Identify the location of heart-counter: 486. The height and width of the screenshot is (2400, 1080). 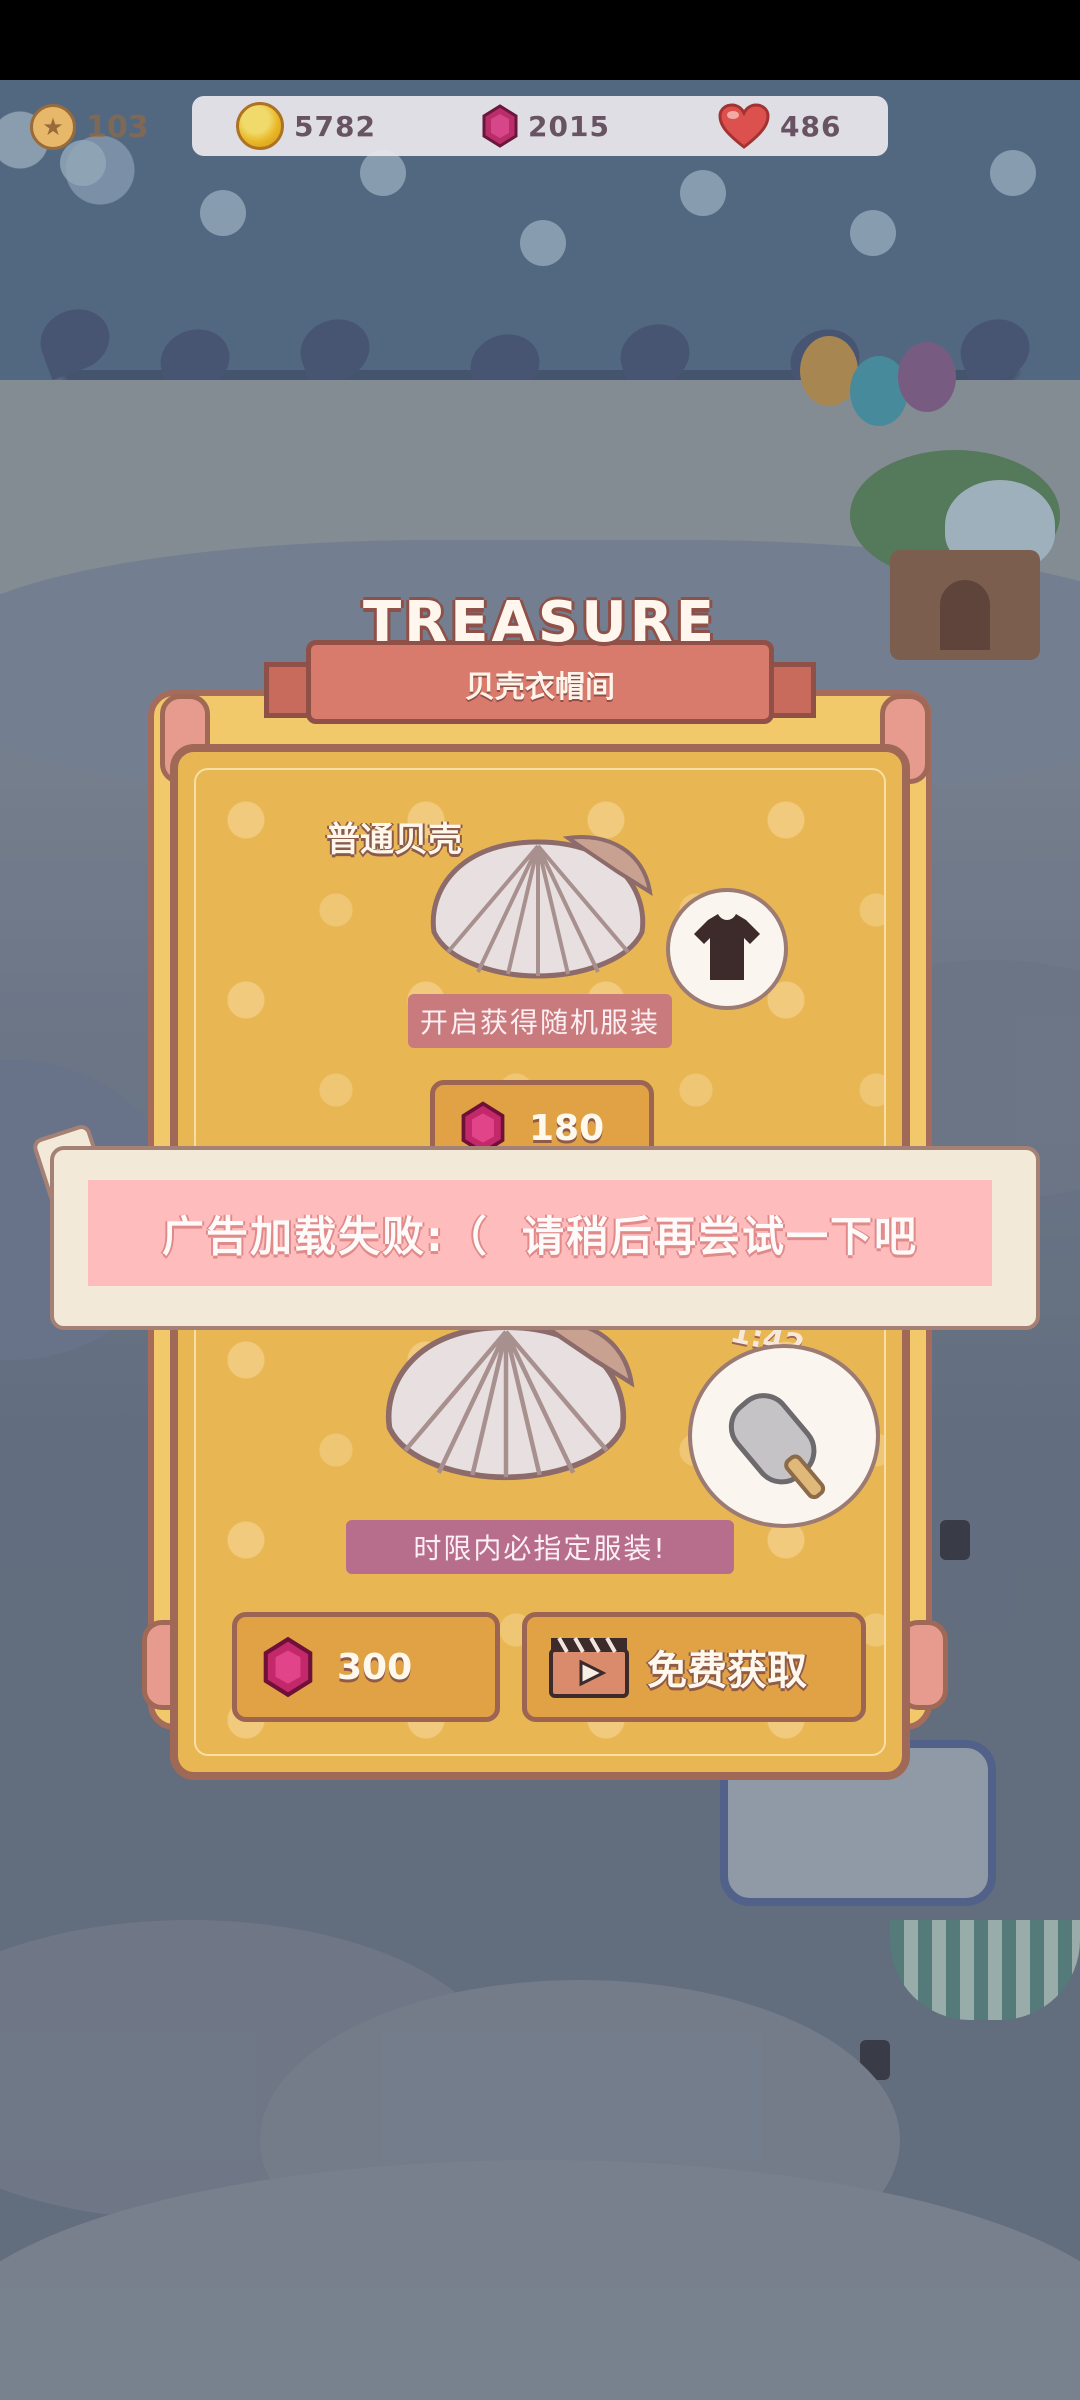
(779, 126).